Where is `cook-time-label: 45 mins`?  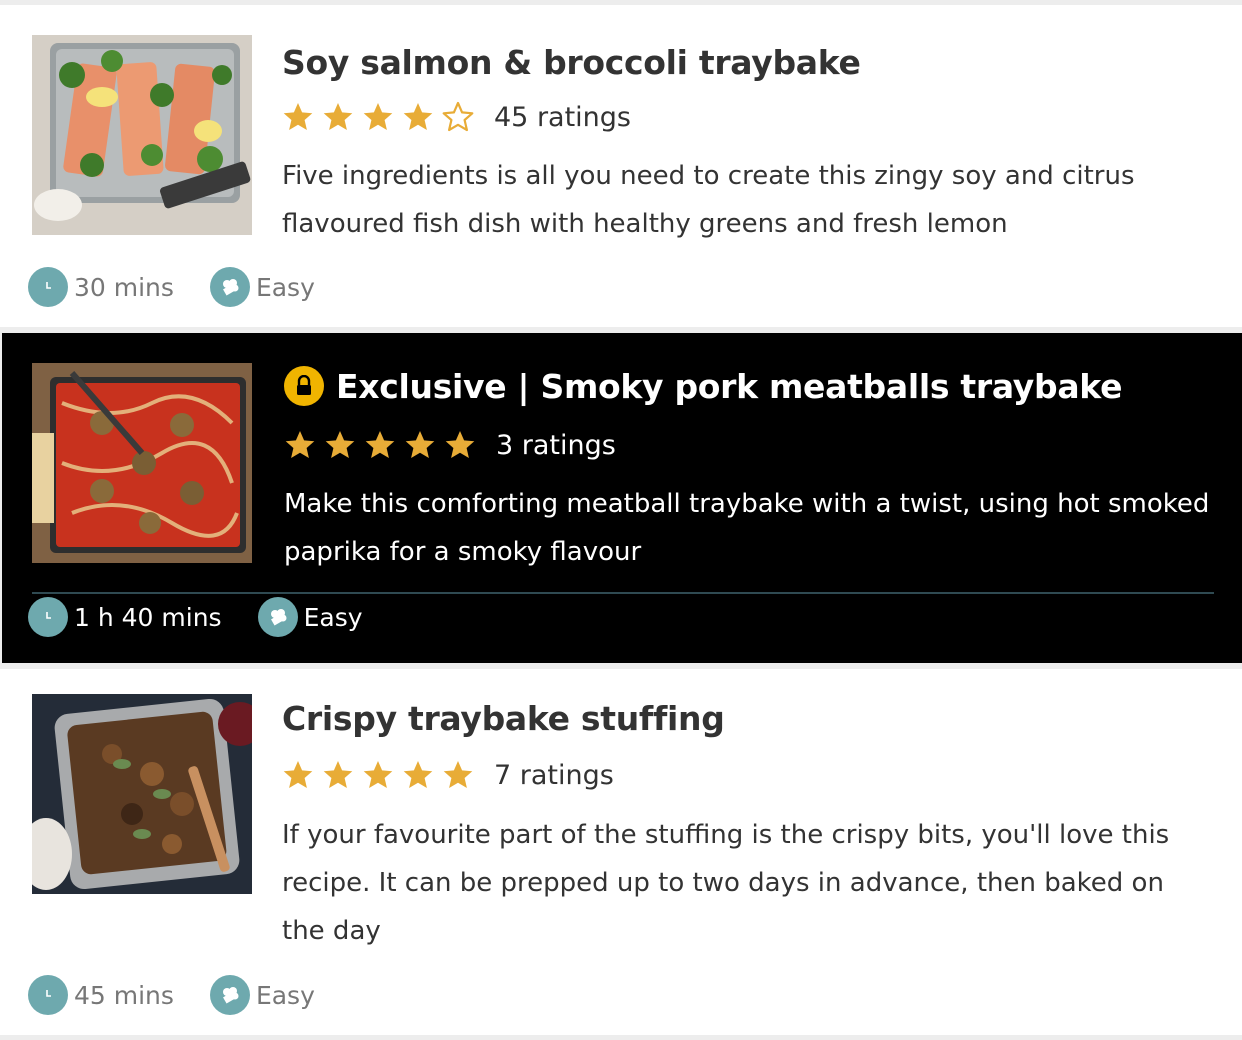
cook-time-label: 45 mins is located at coordinates (124, 995).